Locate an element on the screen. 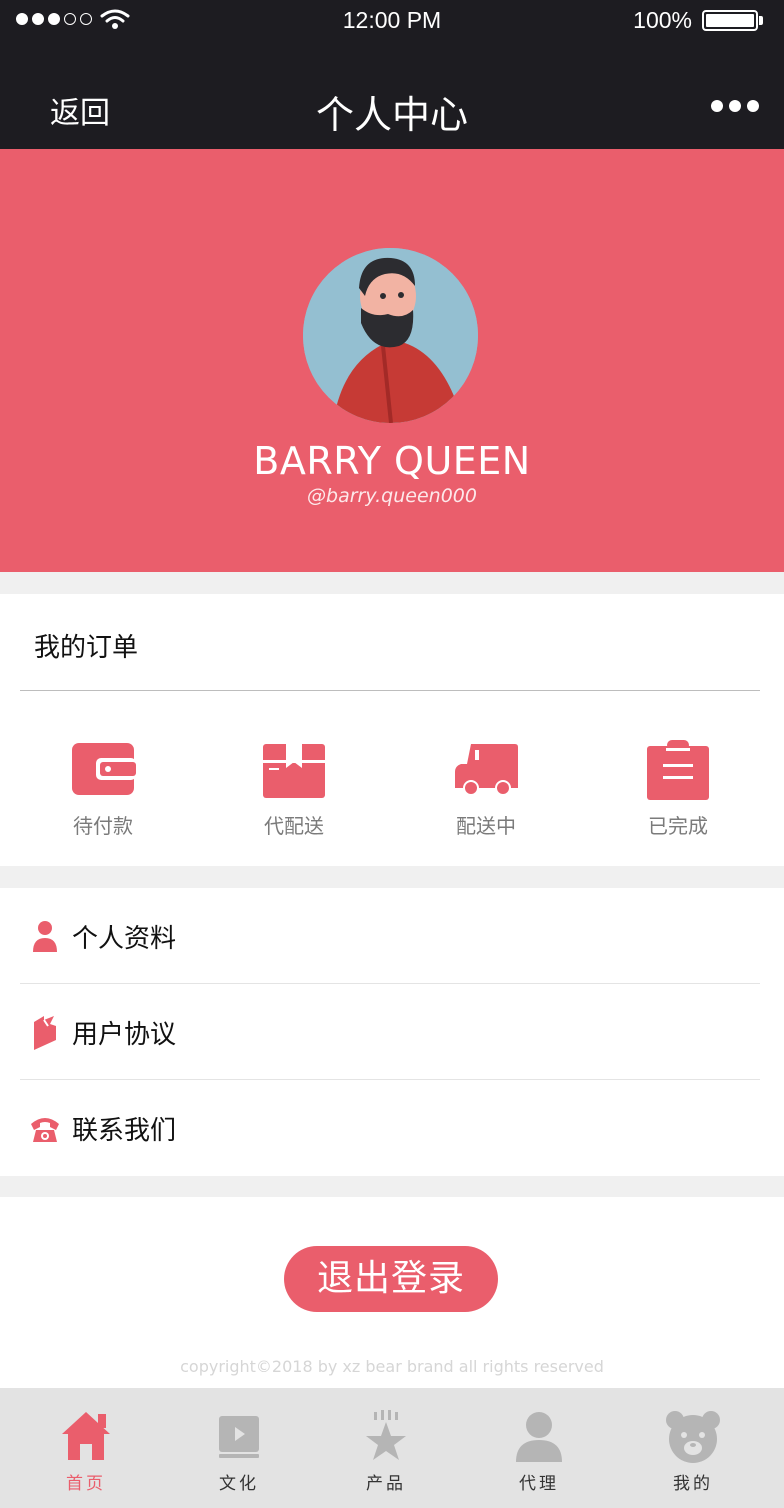 The image size is (784, 1508). order-label: 待付款 is located at coordinates (103, 826).